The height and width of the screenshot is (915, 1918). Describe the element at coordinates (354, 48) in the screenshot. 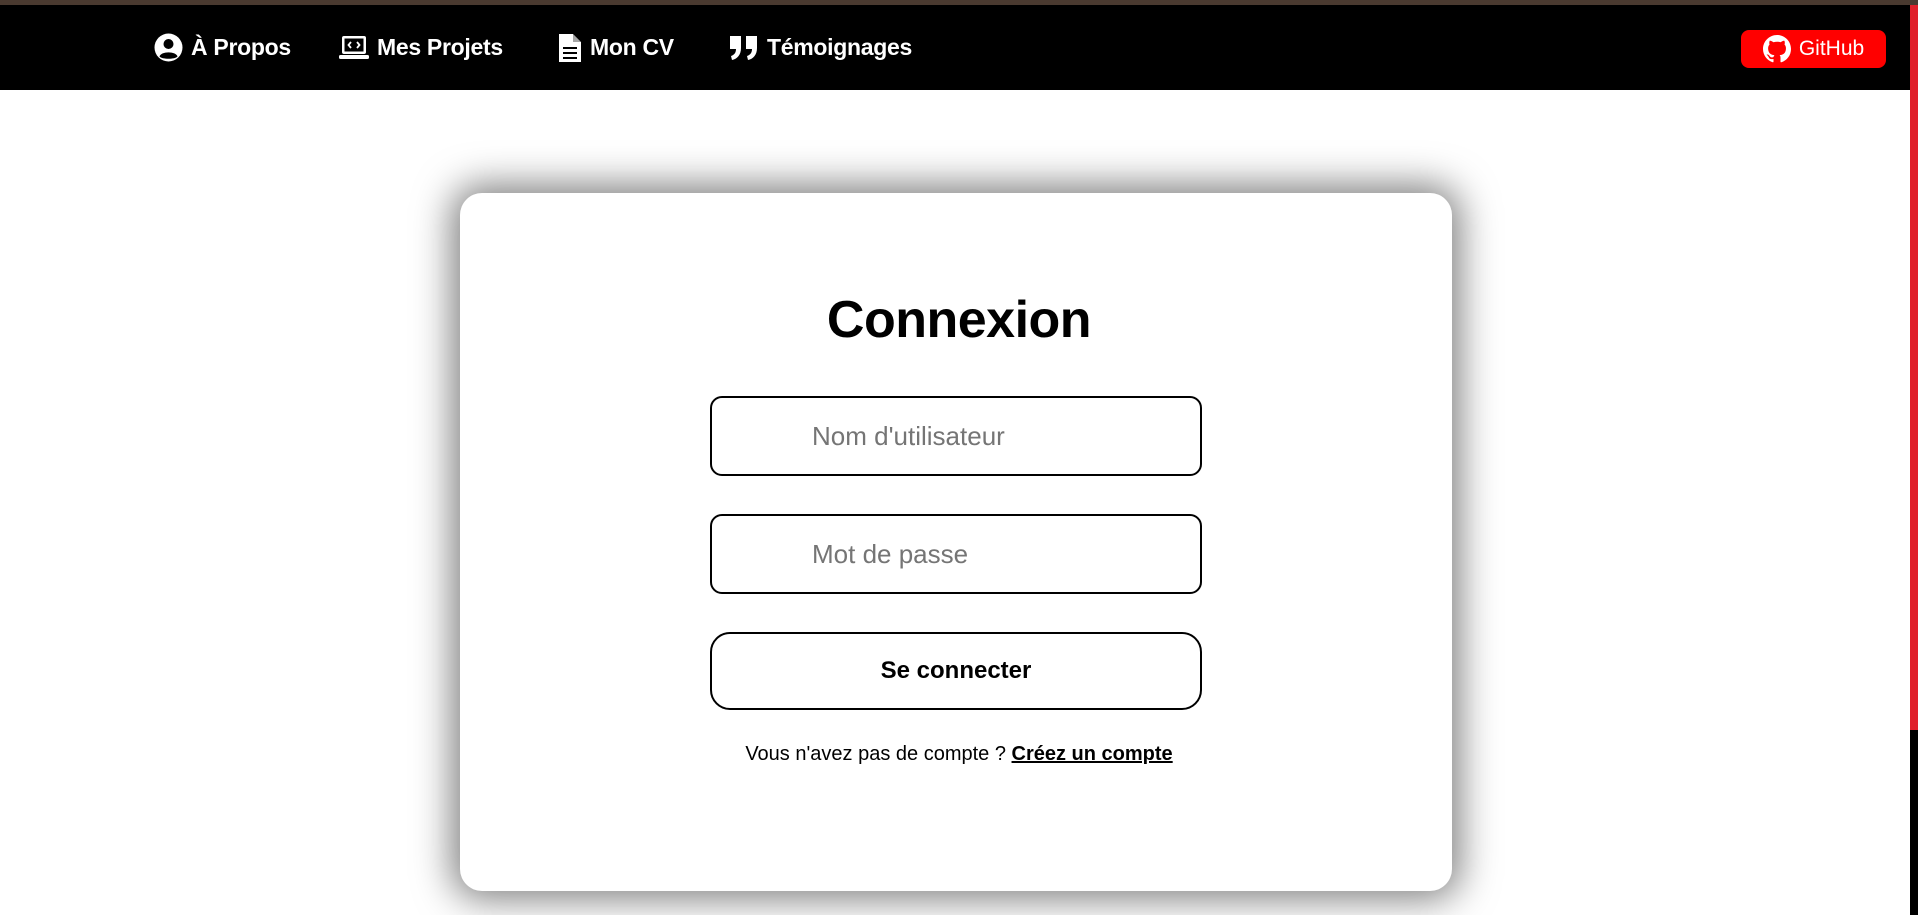

I see `laptop-code-icon` at that location.